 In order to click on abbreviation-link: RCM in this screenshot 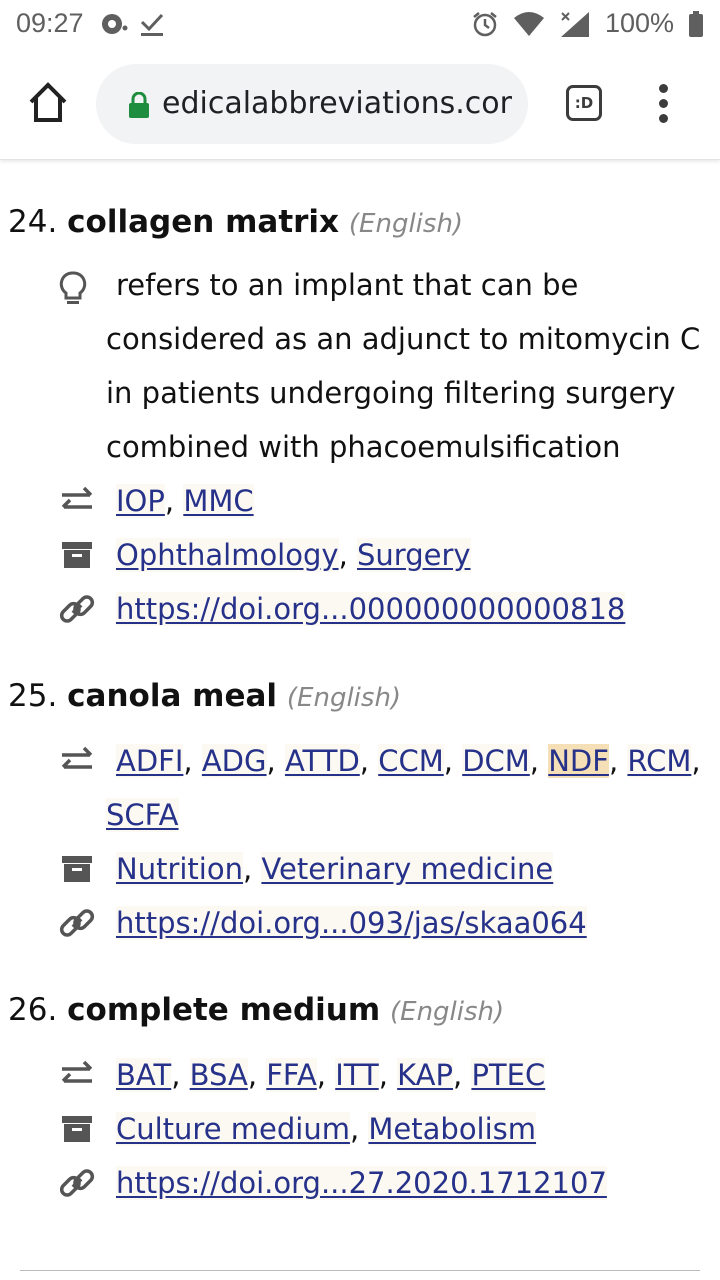, I will do `click(659, 761)`.